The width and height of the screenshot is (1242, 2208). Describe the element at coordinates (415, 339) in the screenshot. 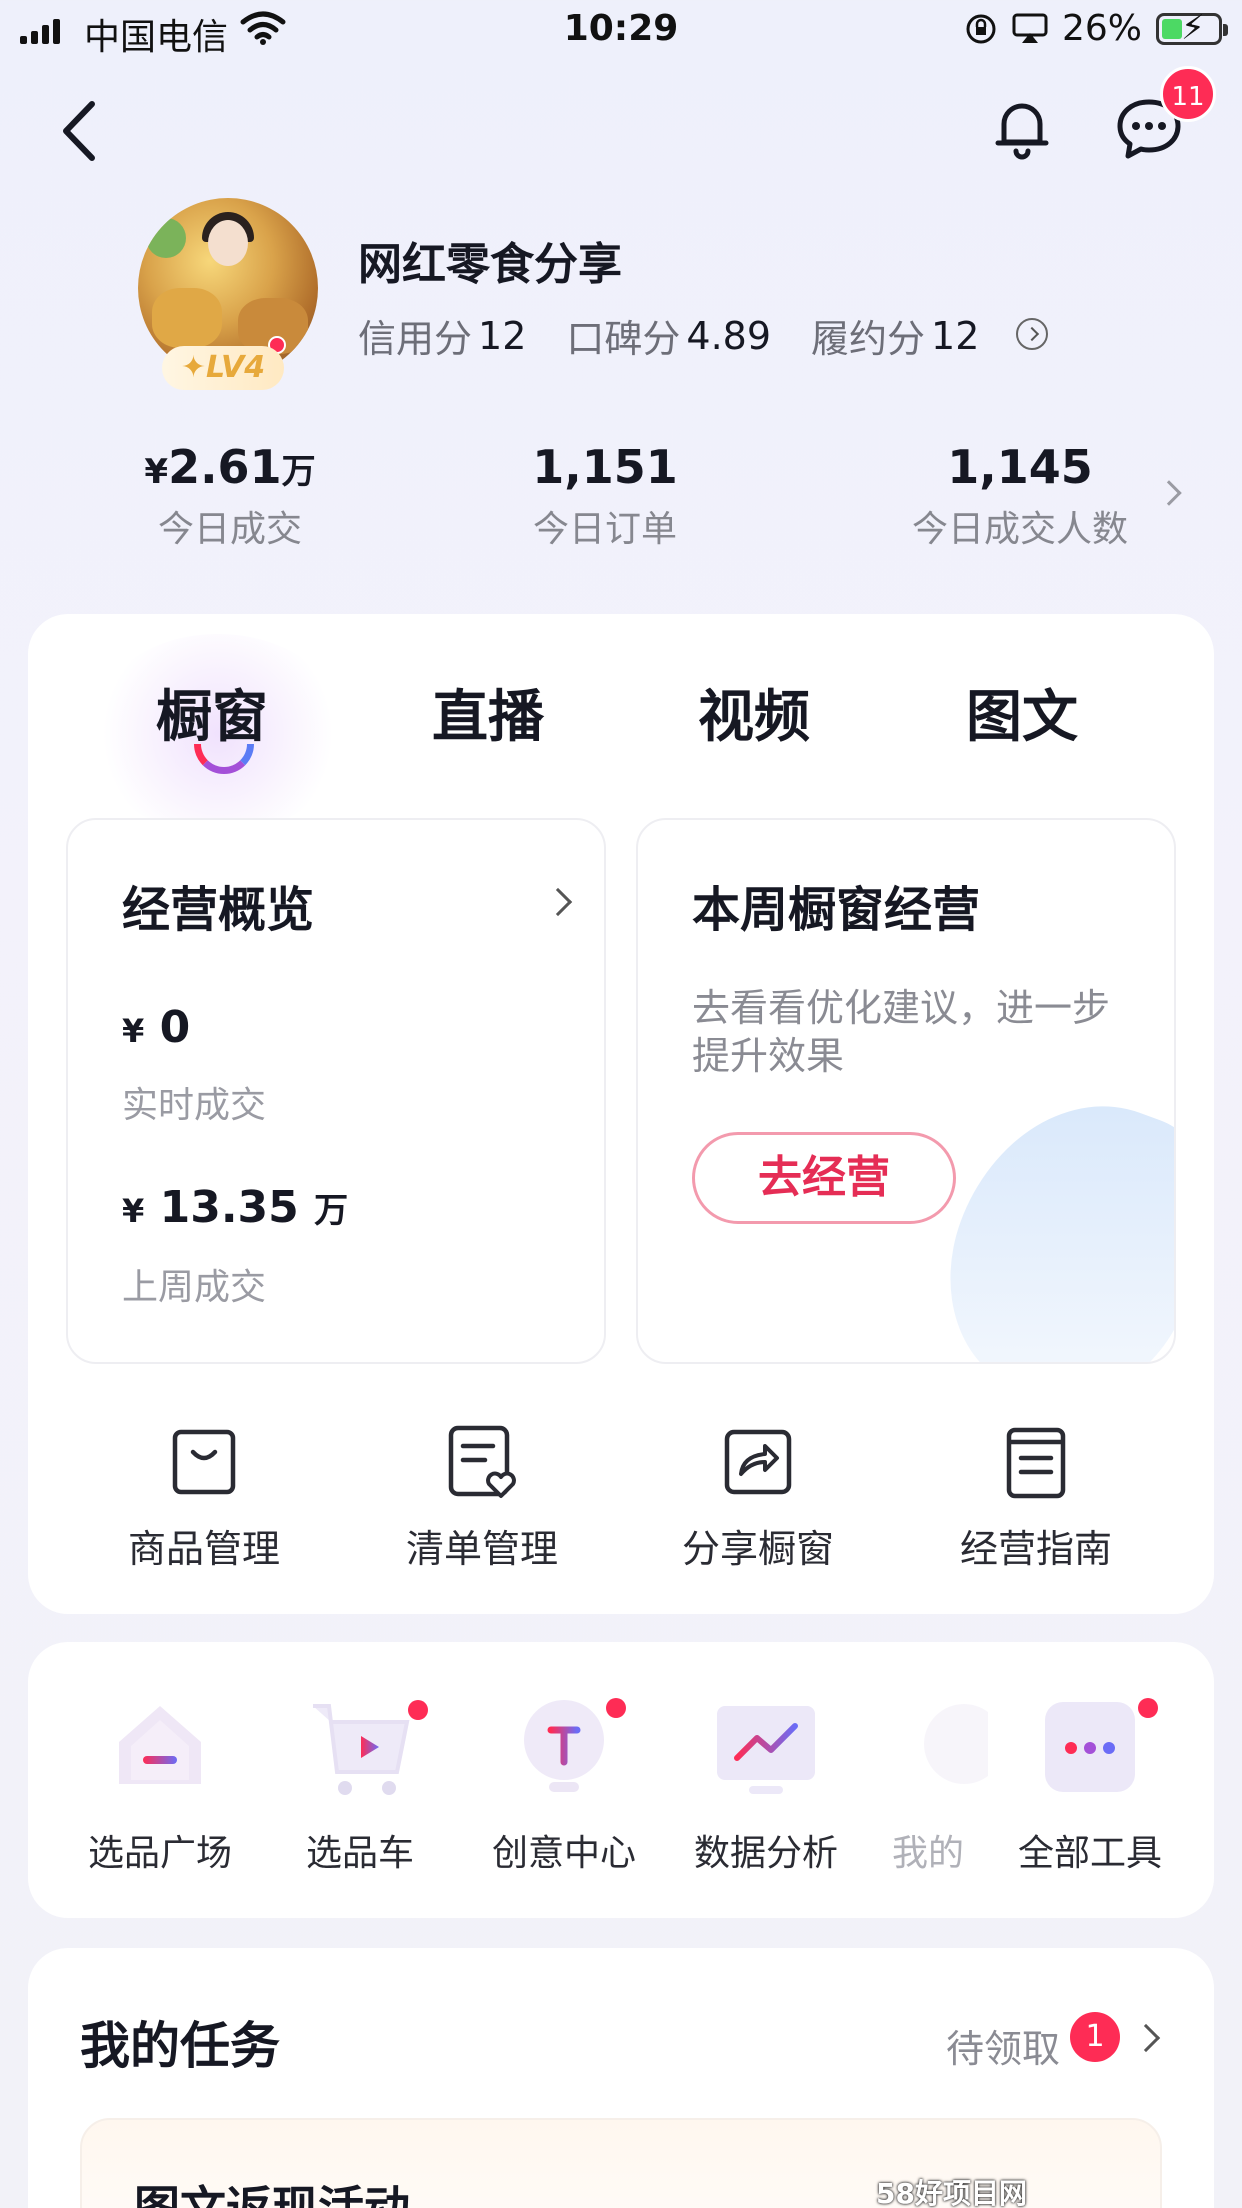

I see `credit-score-label: 信用分` at that location.